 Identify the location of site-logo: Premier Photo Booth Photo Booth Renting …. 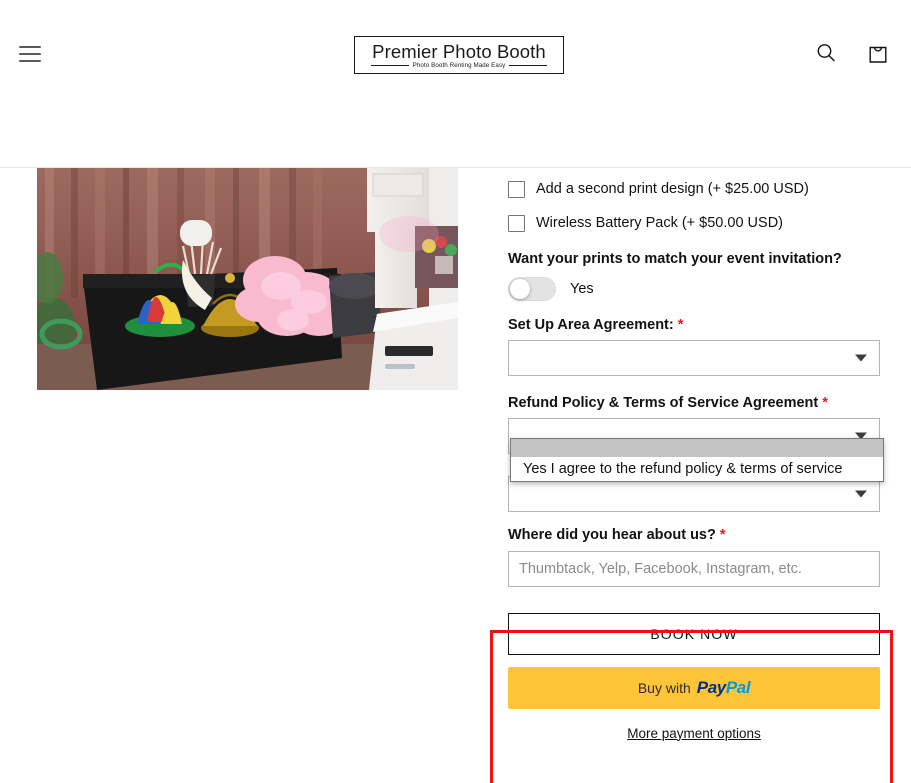
(459, 55).